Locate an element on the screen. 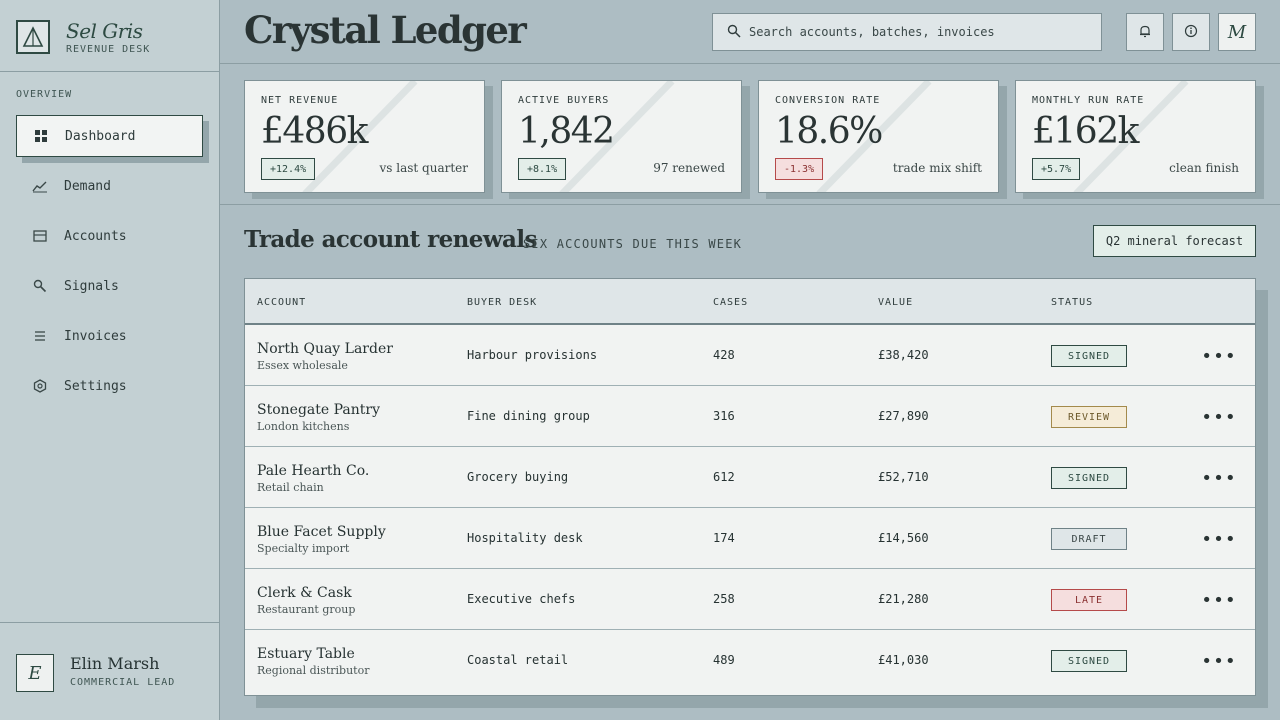 Image resolution: width=1280 pixels, height=720 pixels. kpi-card-net-revenue: NET REVENUE £486k +12.4% vs last quarter is located at coordinates (364, 136).